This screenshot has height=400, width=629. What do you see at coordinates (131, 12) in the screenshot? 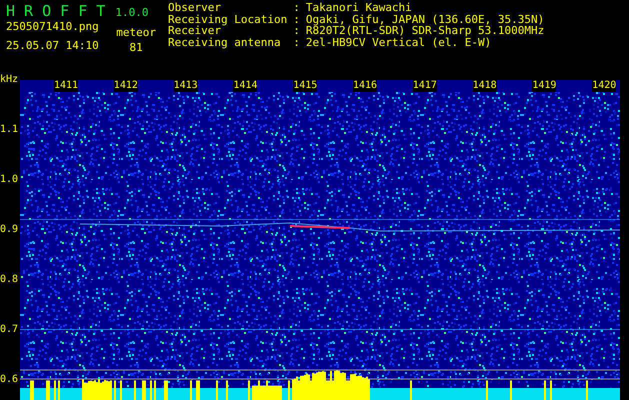
I see `app-version: 1.0.0` at bounding box center [131, 12].